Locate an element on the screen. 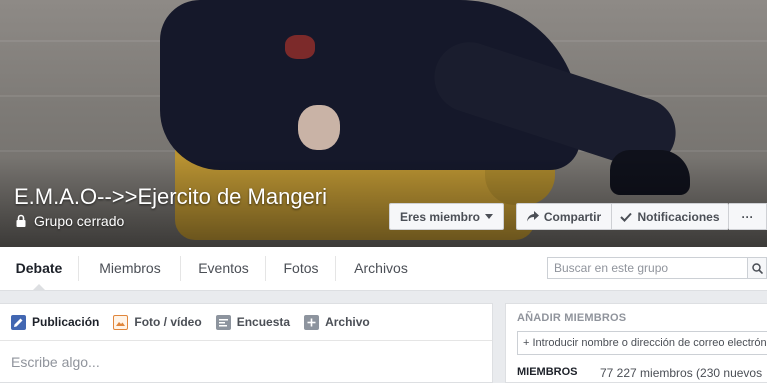 This screenshot has height=383, width=767. tab-files: Archivos is located at coordinates (381, 268).